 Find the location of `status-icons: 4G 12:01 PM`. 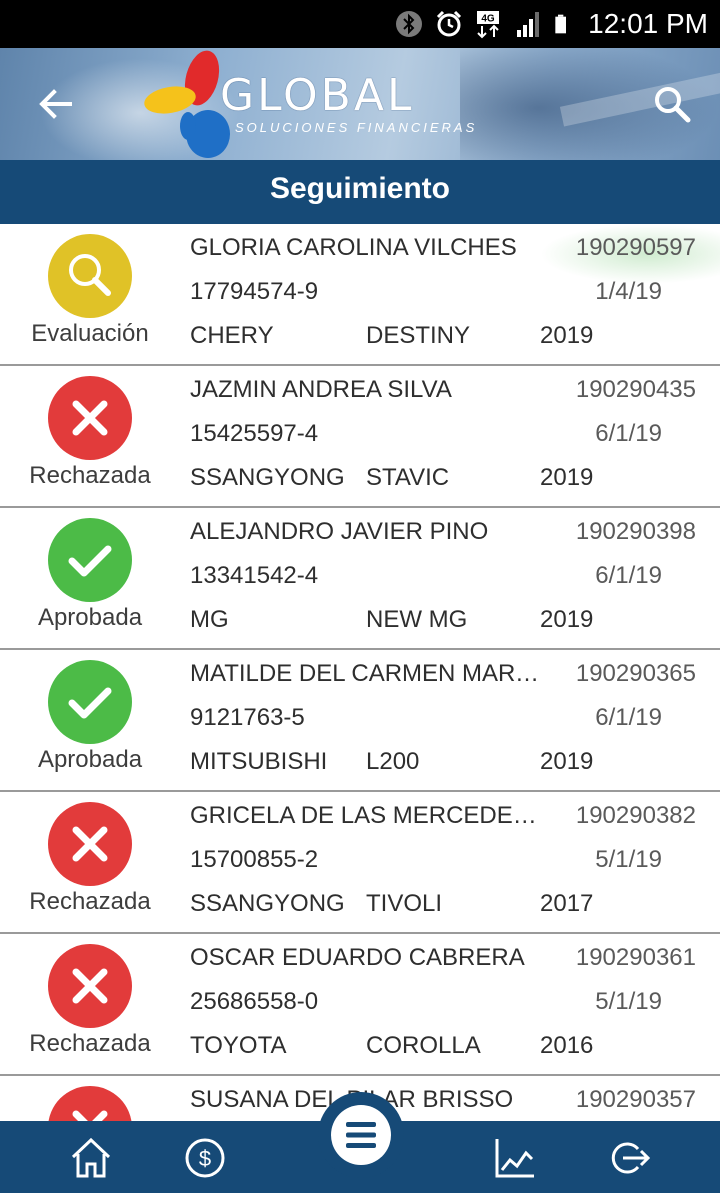

status-icons: 4G 12:01 PM is located at coordinates (551, 24).